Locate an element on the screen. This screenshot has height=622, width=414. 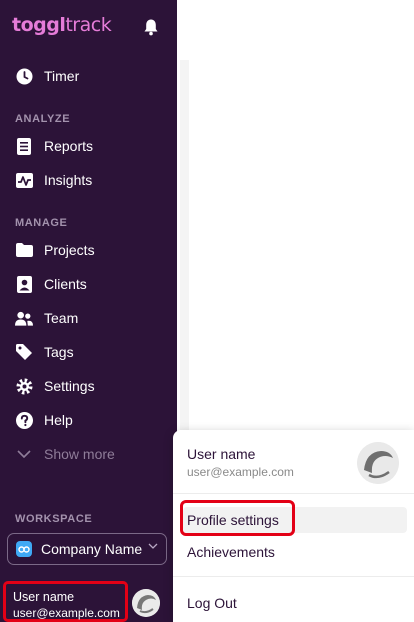
menu-user-email: user@example.com is located at coordinates (240, 472).